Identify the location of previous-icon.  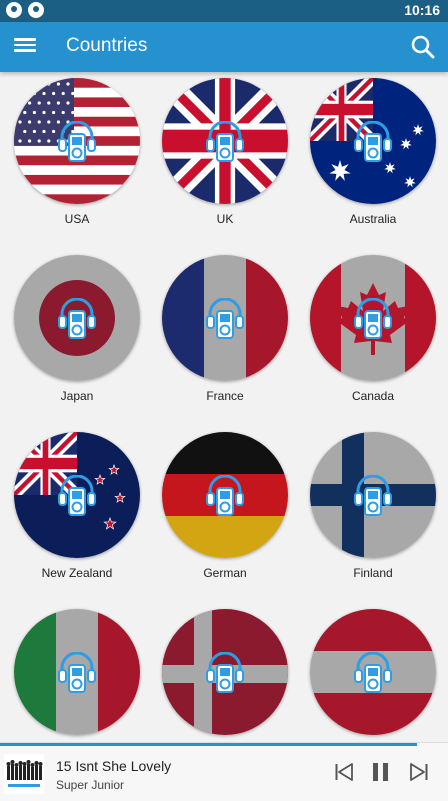
(344, 772).